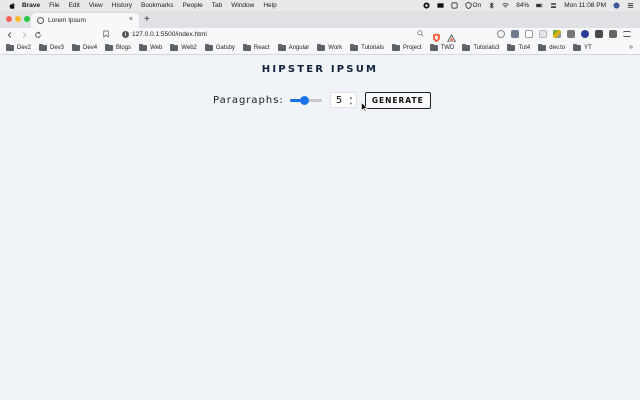 The width and height of the screenshot is (640, 400). What do you see at coordinates (269, 5) in the screenshot?
I see `menu-help: Help` at bounding box center [269, 5].